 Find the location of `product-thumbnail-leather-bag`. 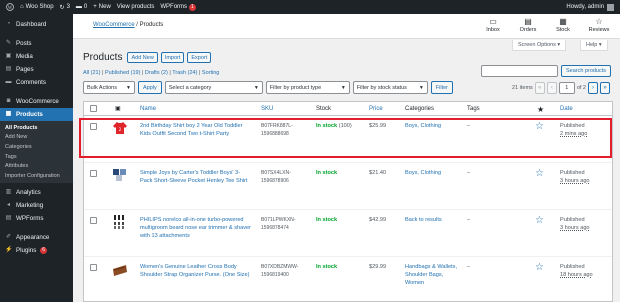

product-thumbnail-leather-bag is located at coordinates (120, 269).